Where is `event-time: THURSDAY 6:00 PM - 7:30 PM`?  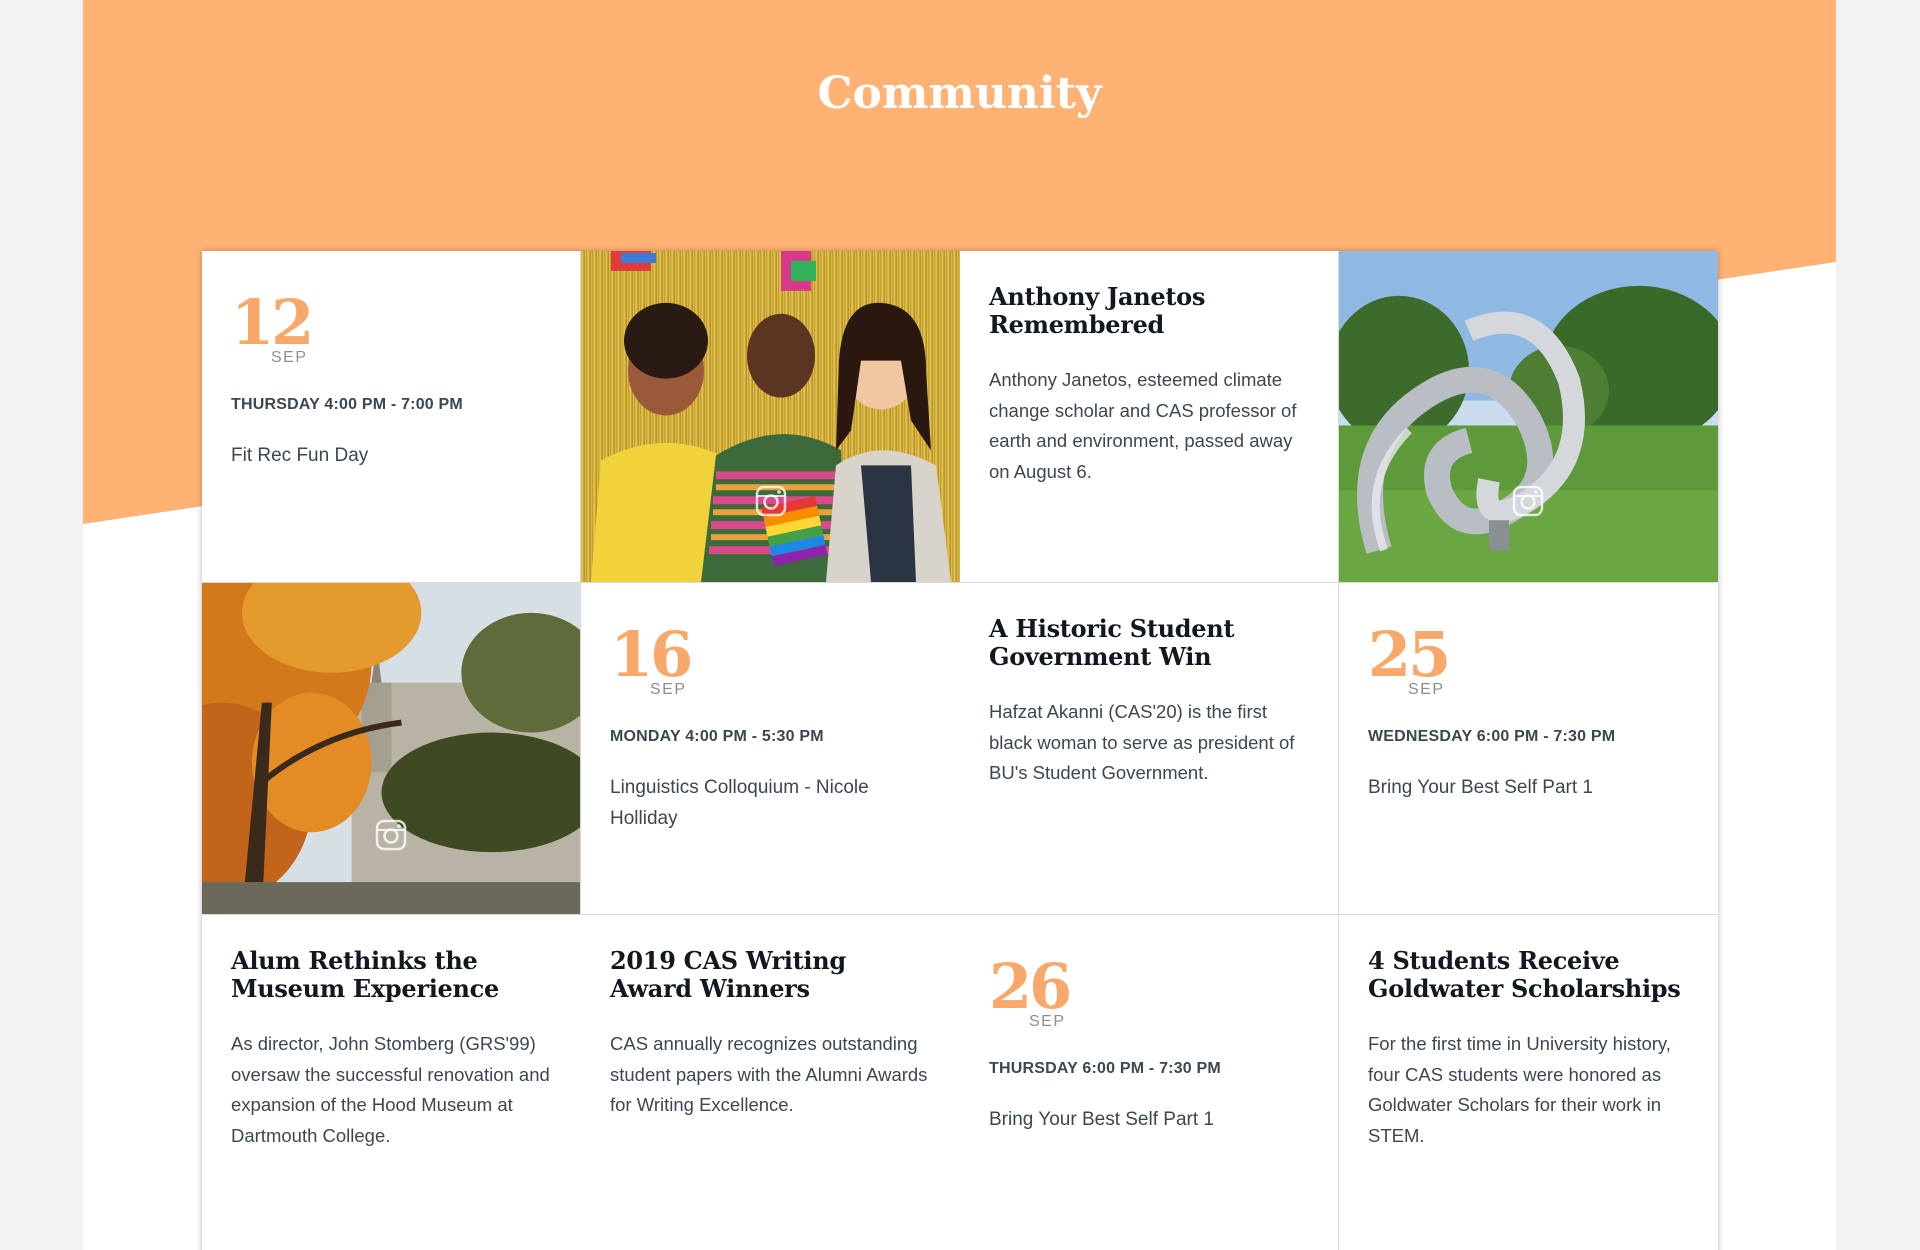 event-time: THURSDAY 6:00 PM - 7:30 PM is located at coordinates (1105, 1068).